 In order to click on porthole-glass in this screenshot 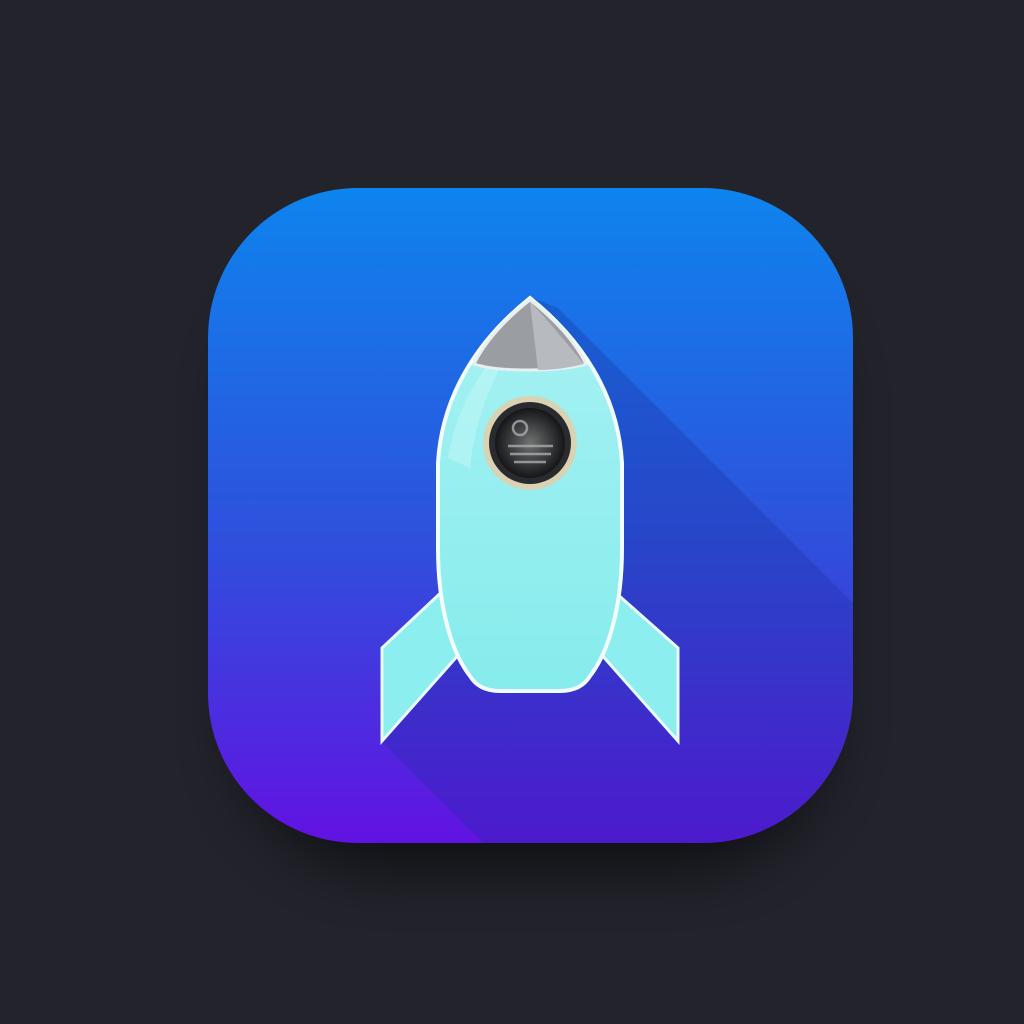, I will do `click(530, 443)`.